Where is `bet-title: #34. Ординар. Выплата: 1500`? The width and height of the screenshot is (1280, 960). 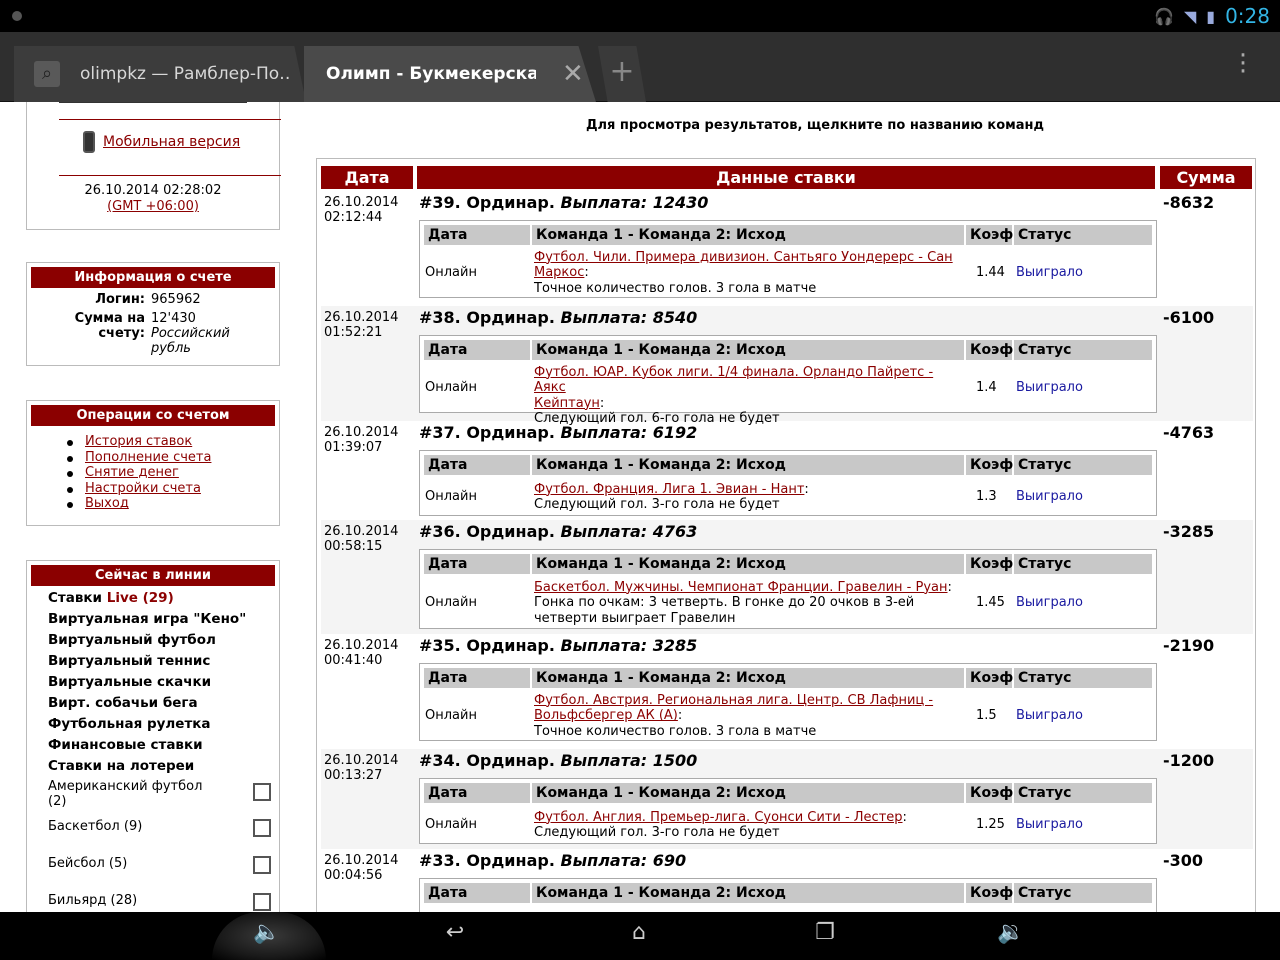 bet-title: #34. Ординар. Выплата: 1500 is located at coordinates (558, 760).